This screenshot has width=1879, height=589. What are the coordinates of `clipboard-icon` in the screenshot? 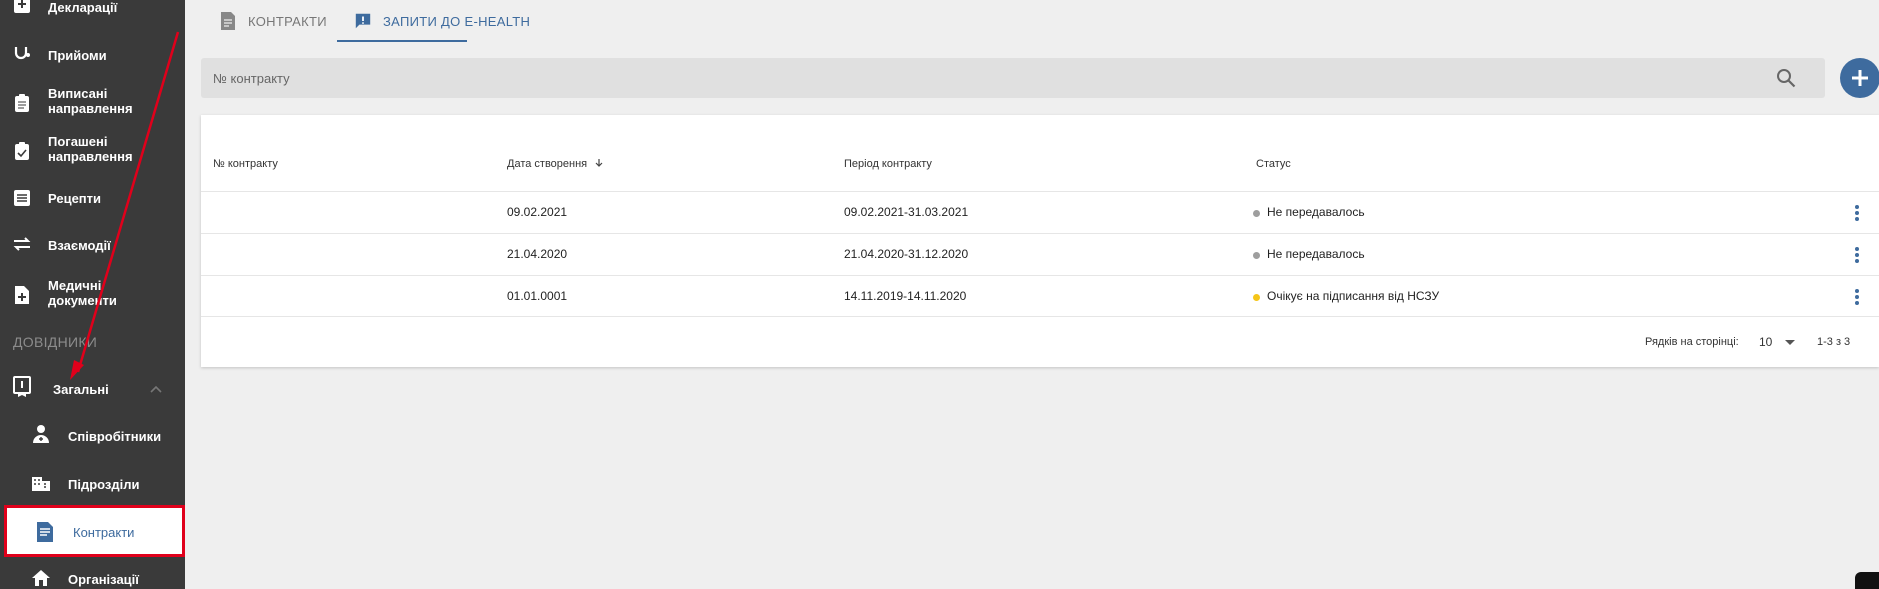 It's located at (22, 103).